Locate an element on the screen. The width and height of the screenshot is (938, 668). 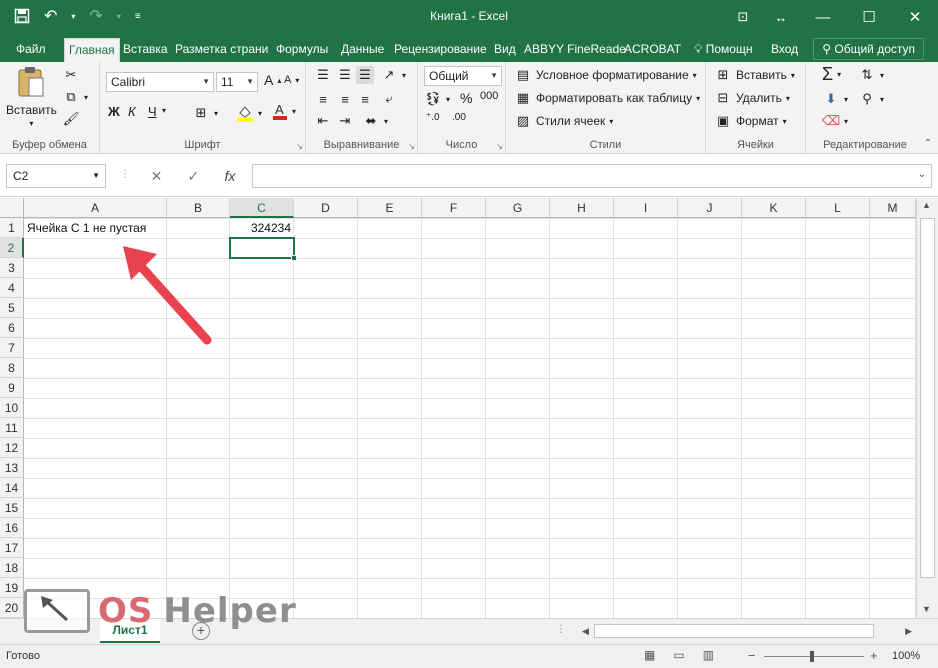
column-header-I: I is located at coordinates (646, 208).